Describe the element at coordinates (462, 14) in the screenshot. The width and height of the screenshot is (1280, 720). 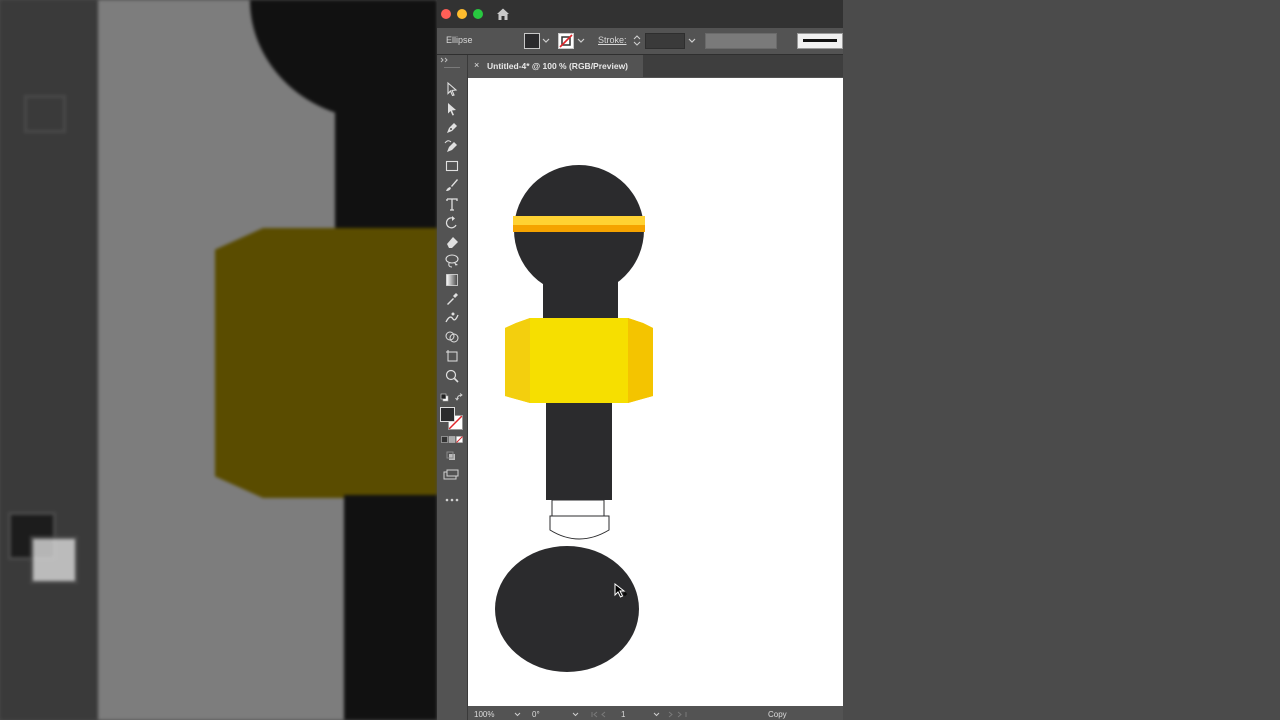
I see `minimize-window-button` at that location.